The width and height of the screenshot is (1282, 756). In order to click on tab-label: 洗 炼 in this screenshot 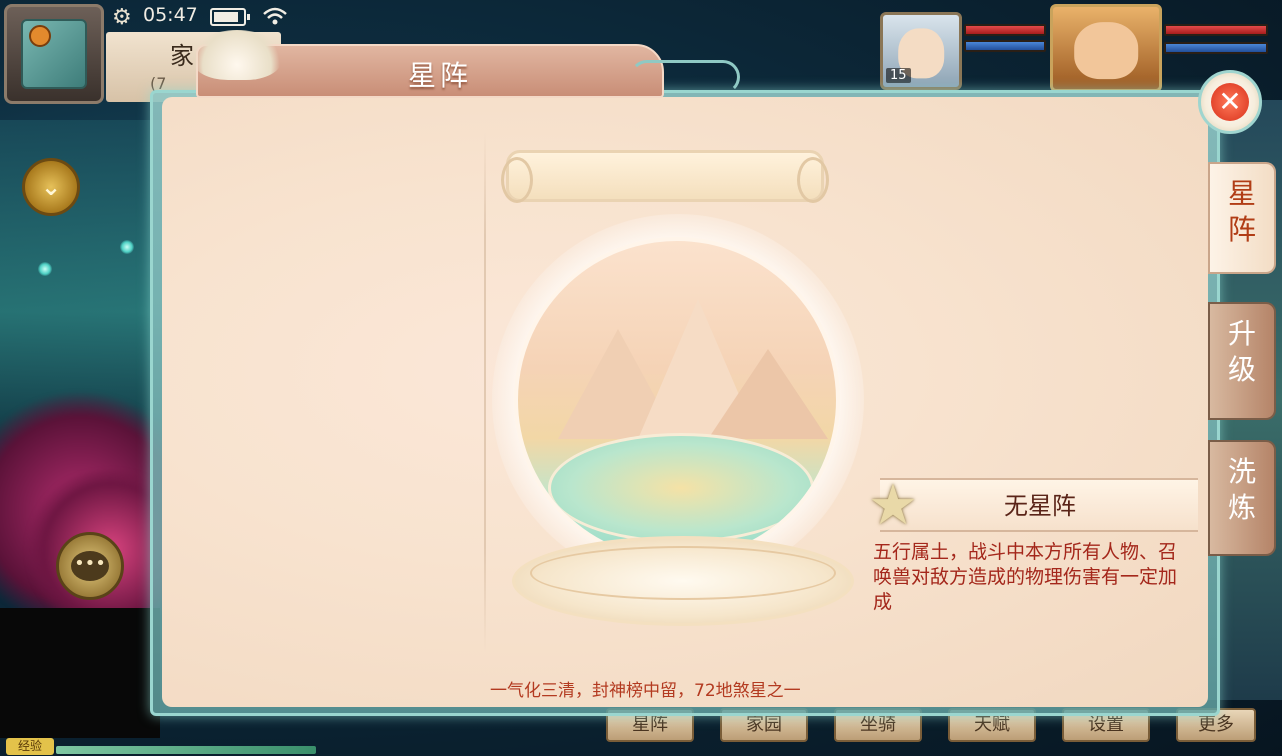, I will do `click(1241, 489)`.